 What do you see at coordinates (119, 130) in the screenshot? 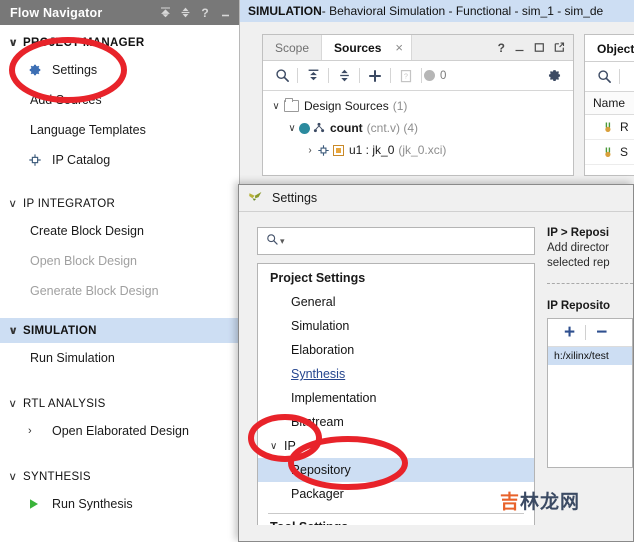
I see `sidebar-item-language-templates: Language Templates` at bounding box center [119, 130].